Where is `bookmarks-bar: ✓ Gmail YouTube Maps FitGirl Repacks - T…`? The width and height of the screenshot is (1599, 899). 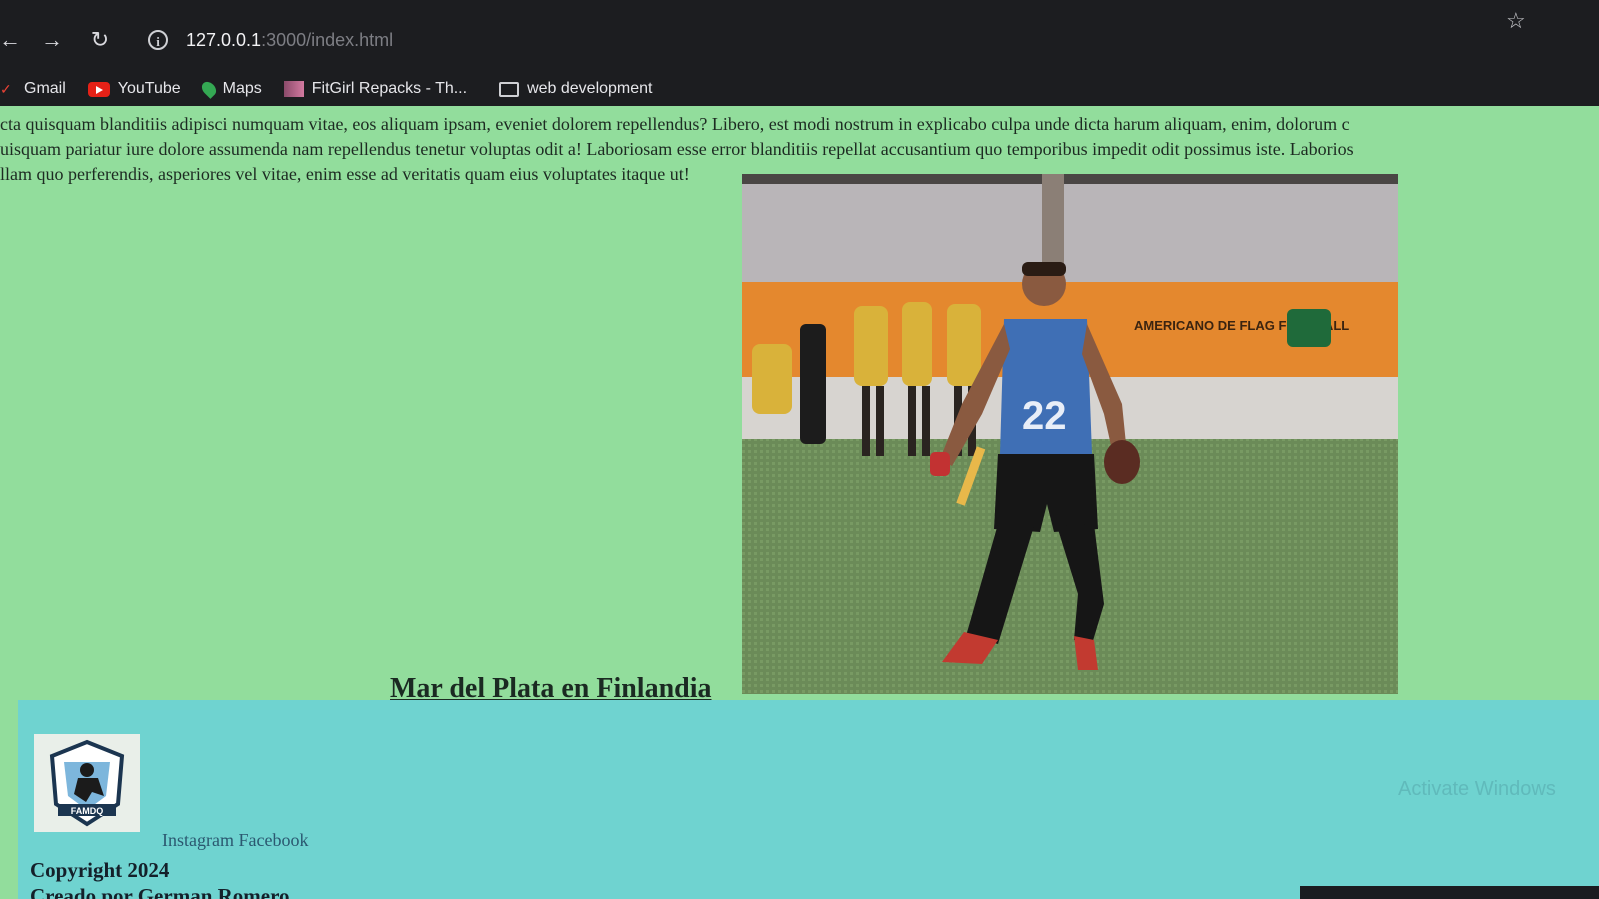 bookmarks-bar: ✓ Gmail YouTube Maps FitGirl Repacks - T… is located at coordinates (337, 89).